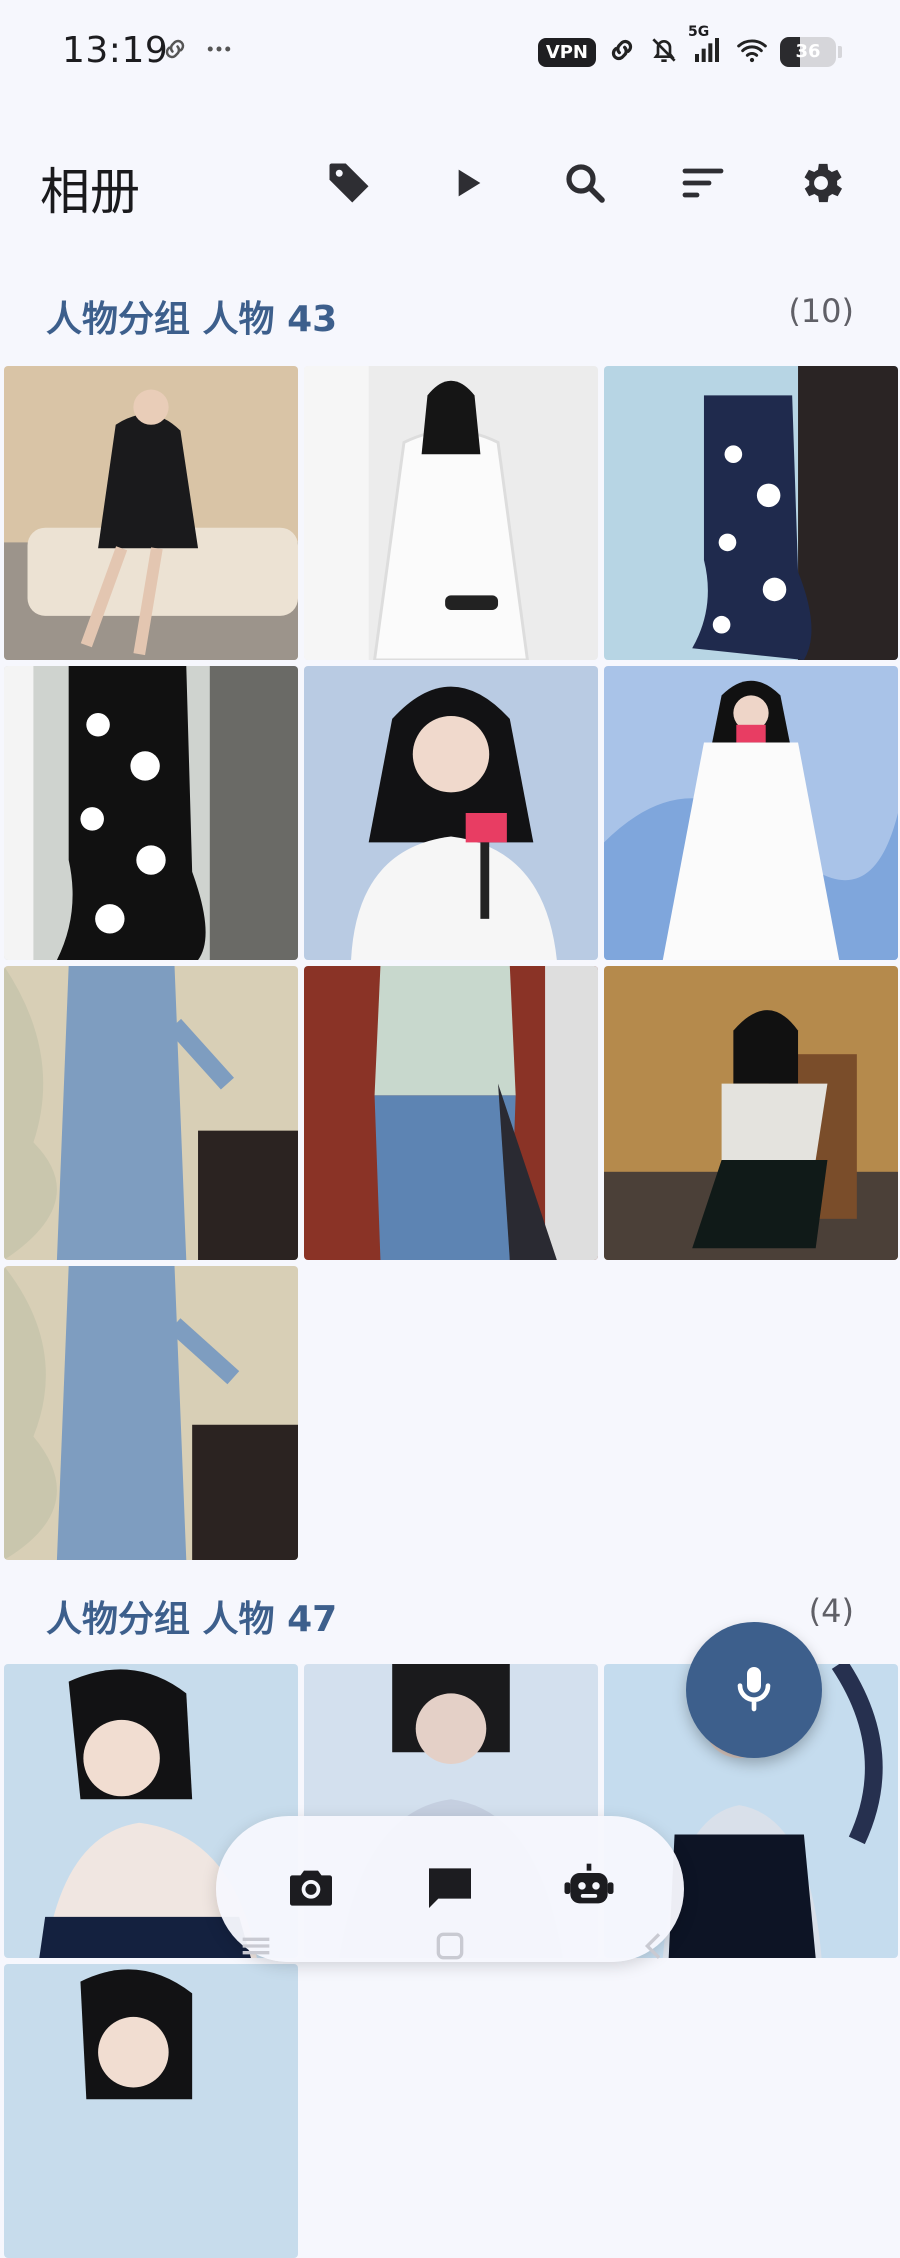  What do you see at coordinates (752, 52) in the screenshot?
I see `wifi-icon` at bounding box center [752, 52].